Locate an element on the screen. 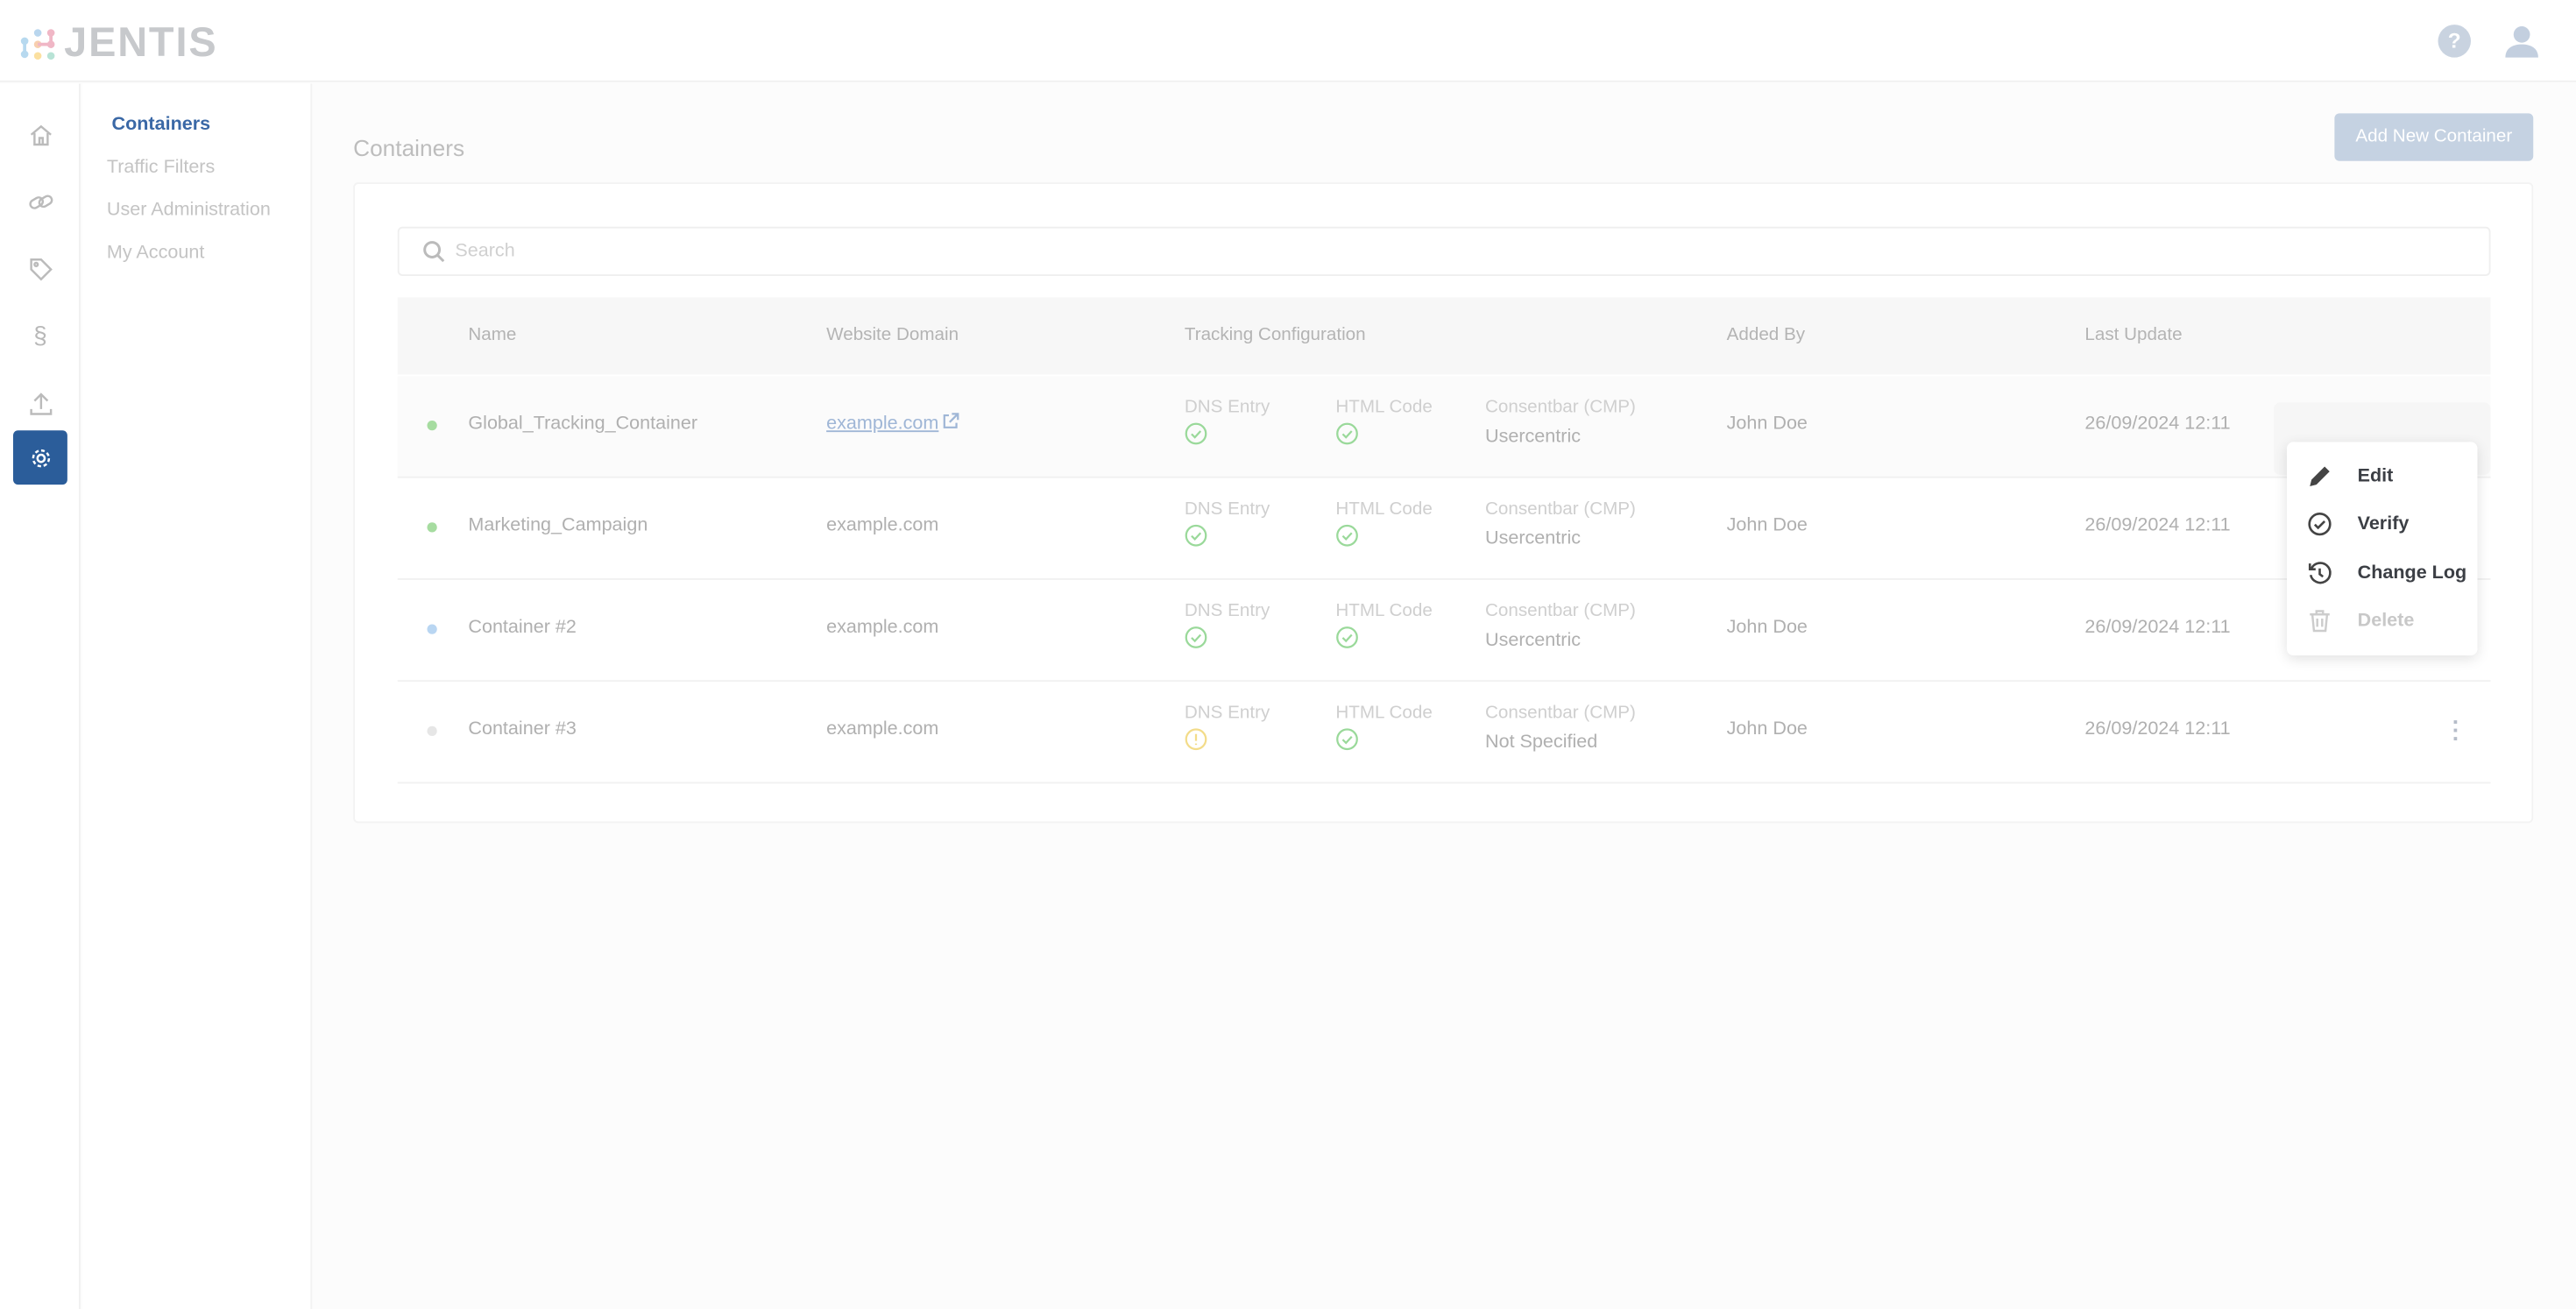 The image size is (2576, 1309). container-name: Marketing_Campaign is located at coordinates (558, 526).